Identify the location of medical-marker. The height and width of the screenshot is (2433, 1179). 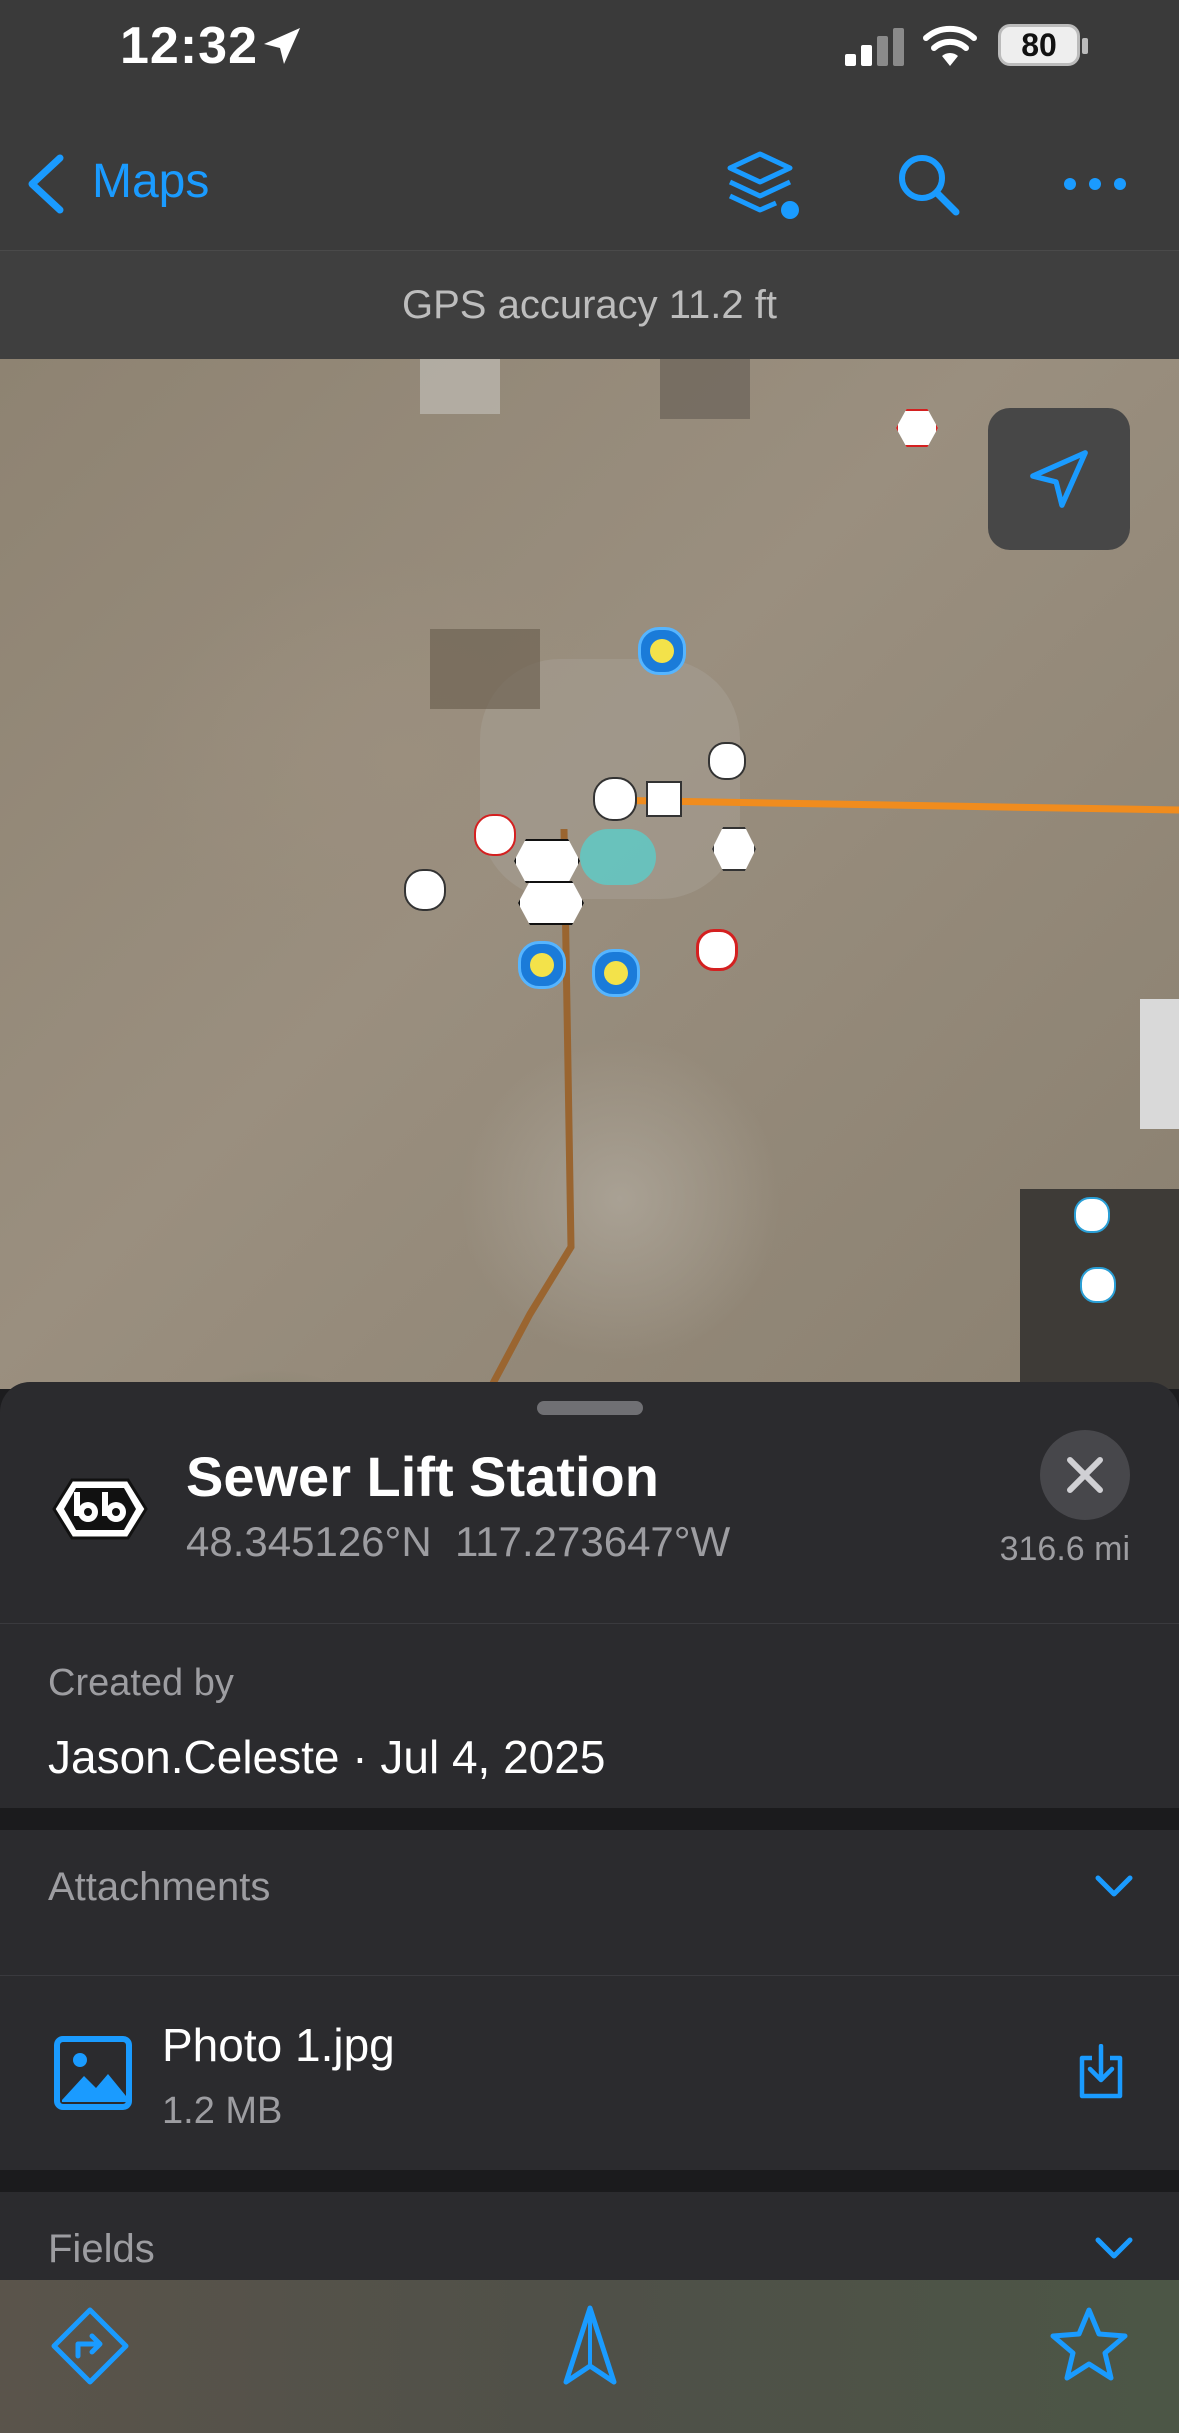
(495, 835).